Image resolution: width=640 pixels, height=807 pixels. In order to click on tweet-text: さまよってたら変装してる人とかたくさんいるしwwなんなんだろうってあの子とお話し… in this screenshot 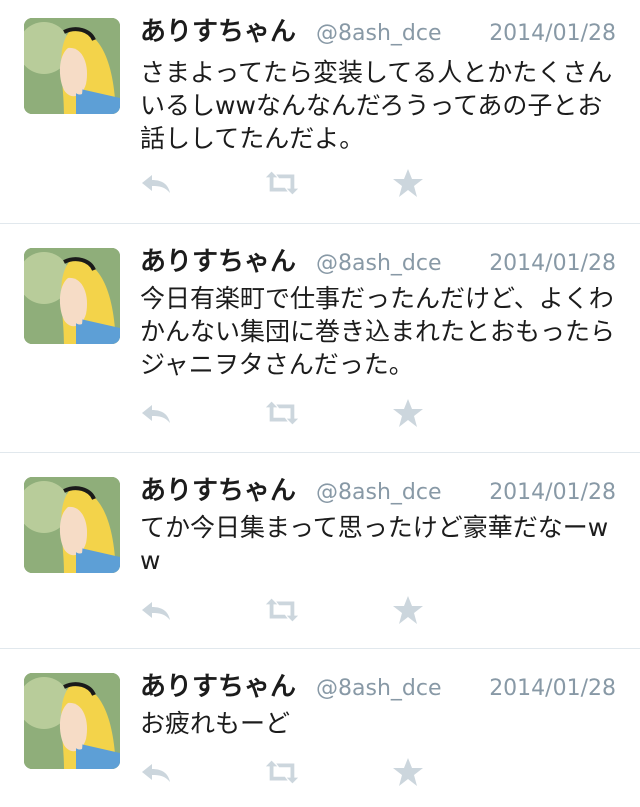, I will do `click(376, 105)`.